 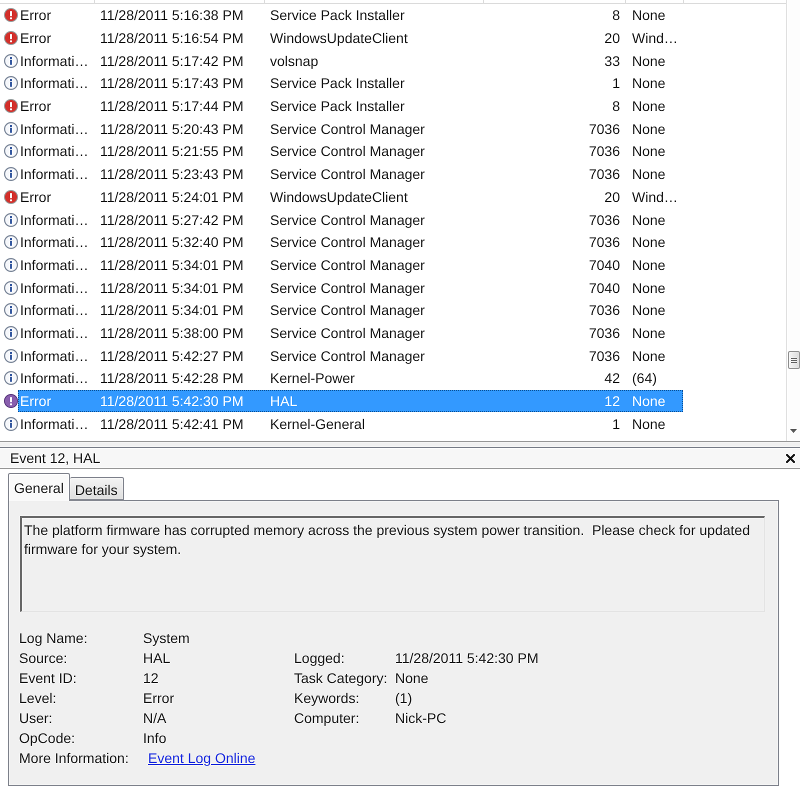 I want to click on field-value: Nick-PC, so click(x=420, y=718).